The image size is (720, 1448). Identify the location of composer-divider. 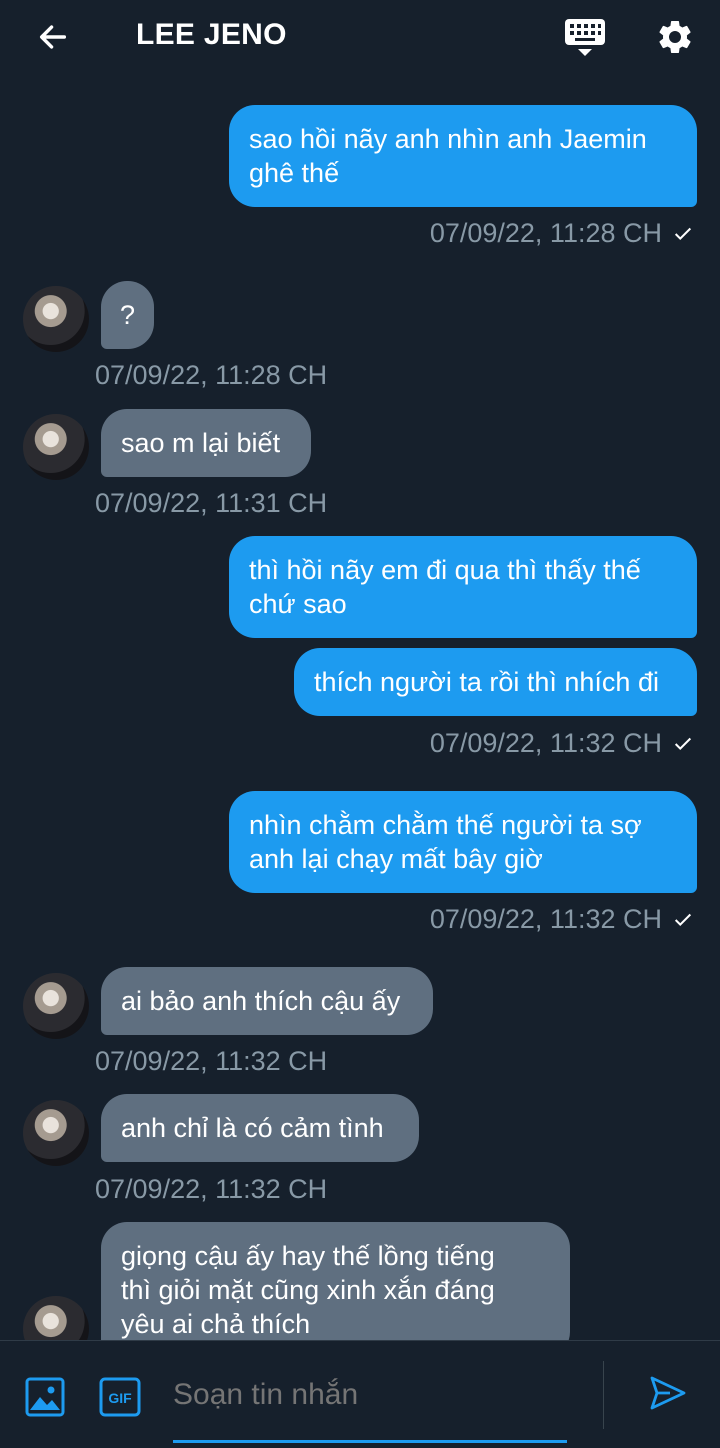
(603, 1395).